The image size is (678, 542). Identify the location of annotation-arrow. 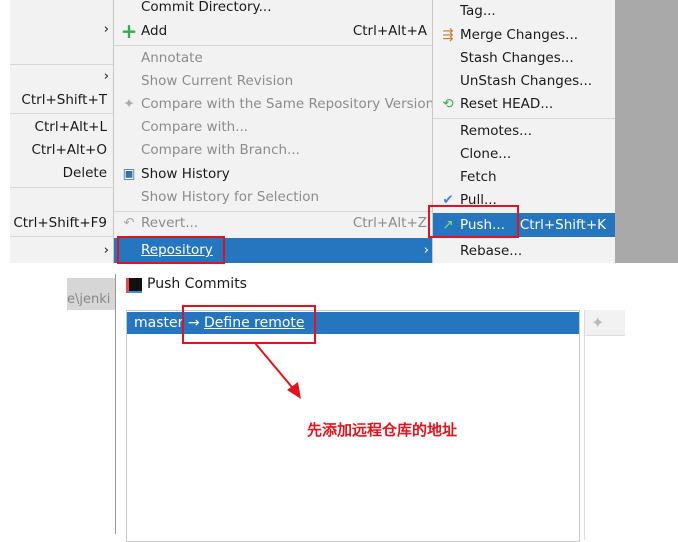
(277, 370).